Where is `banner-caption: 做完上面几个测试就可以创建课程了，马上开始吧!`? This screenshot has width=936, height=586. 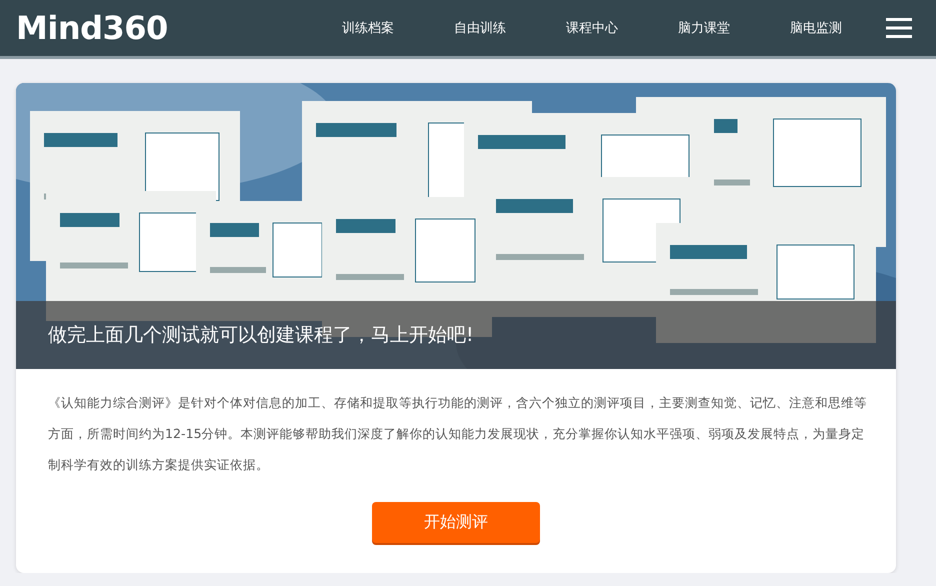 banner-caption: 做完上面几个测试就可以创建课程了，马上开始吧! is located at coordinates (261, 335).